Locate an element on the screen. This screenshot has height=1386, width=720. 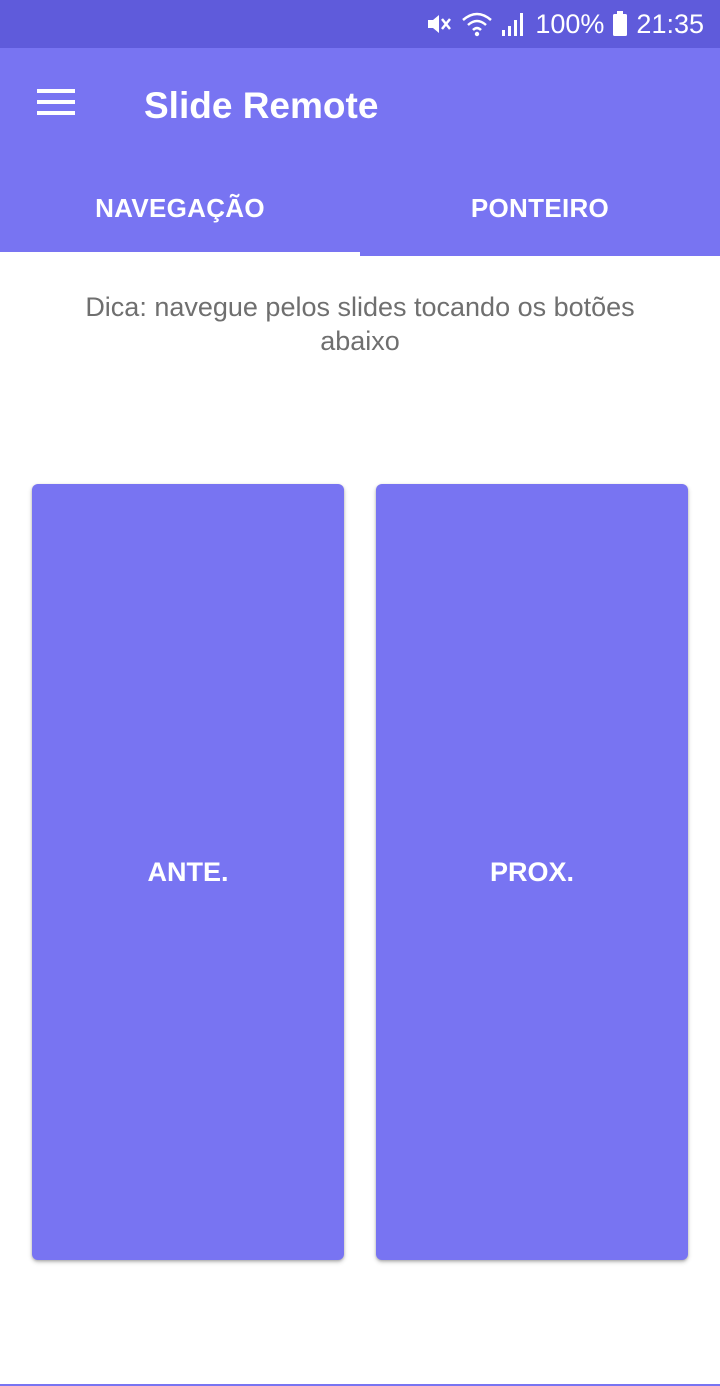
tab-bar: NAVEGAÇÃO PONTEIRO is located at coordinates (360, 208).